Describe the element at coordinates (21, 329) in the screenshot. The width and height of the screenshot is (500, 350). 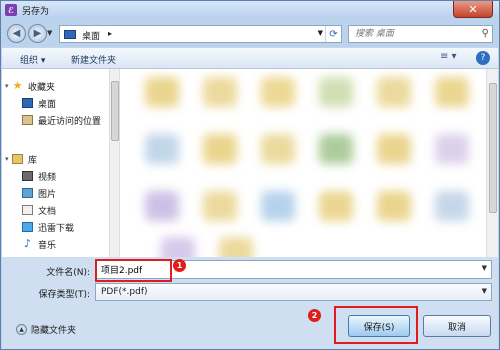
I see `chevron-up-icon: ▲` at that location.